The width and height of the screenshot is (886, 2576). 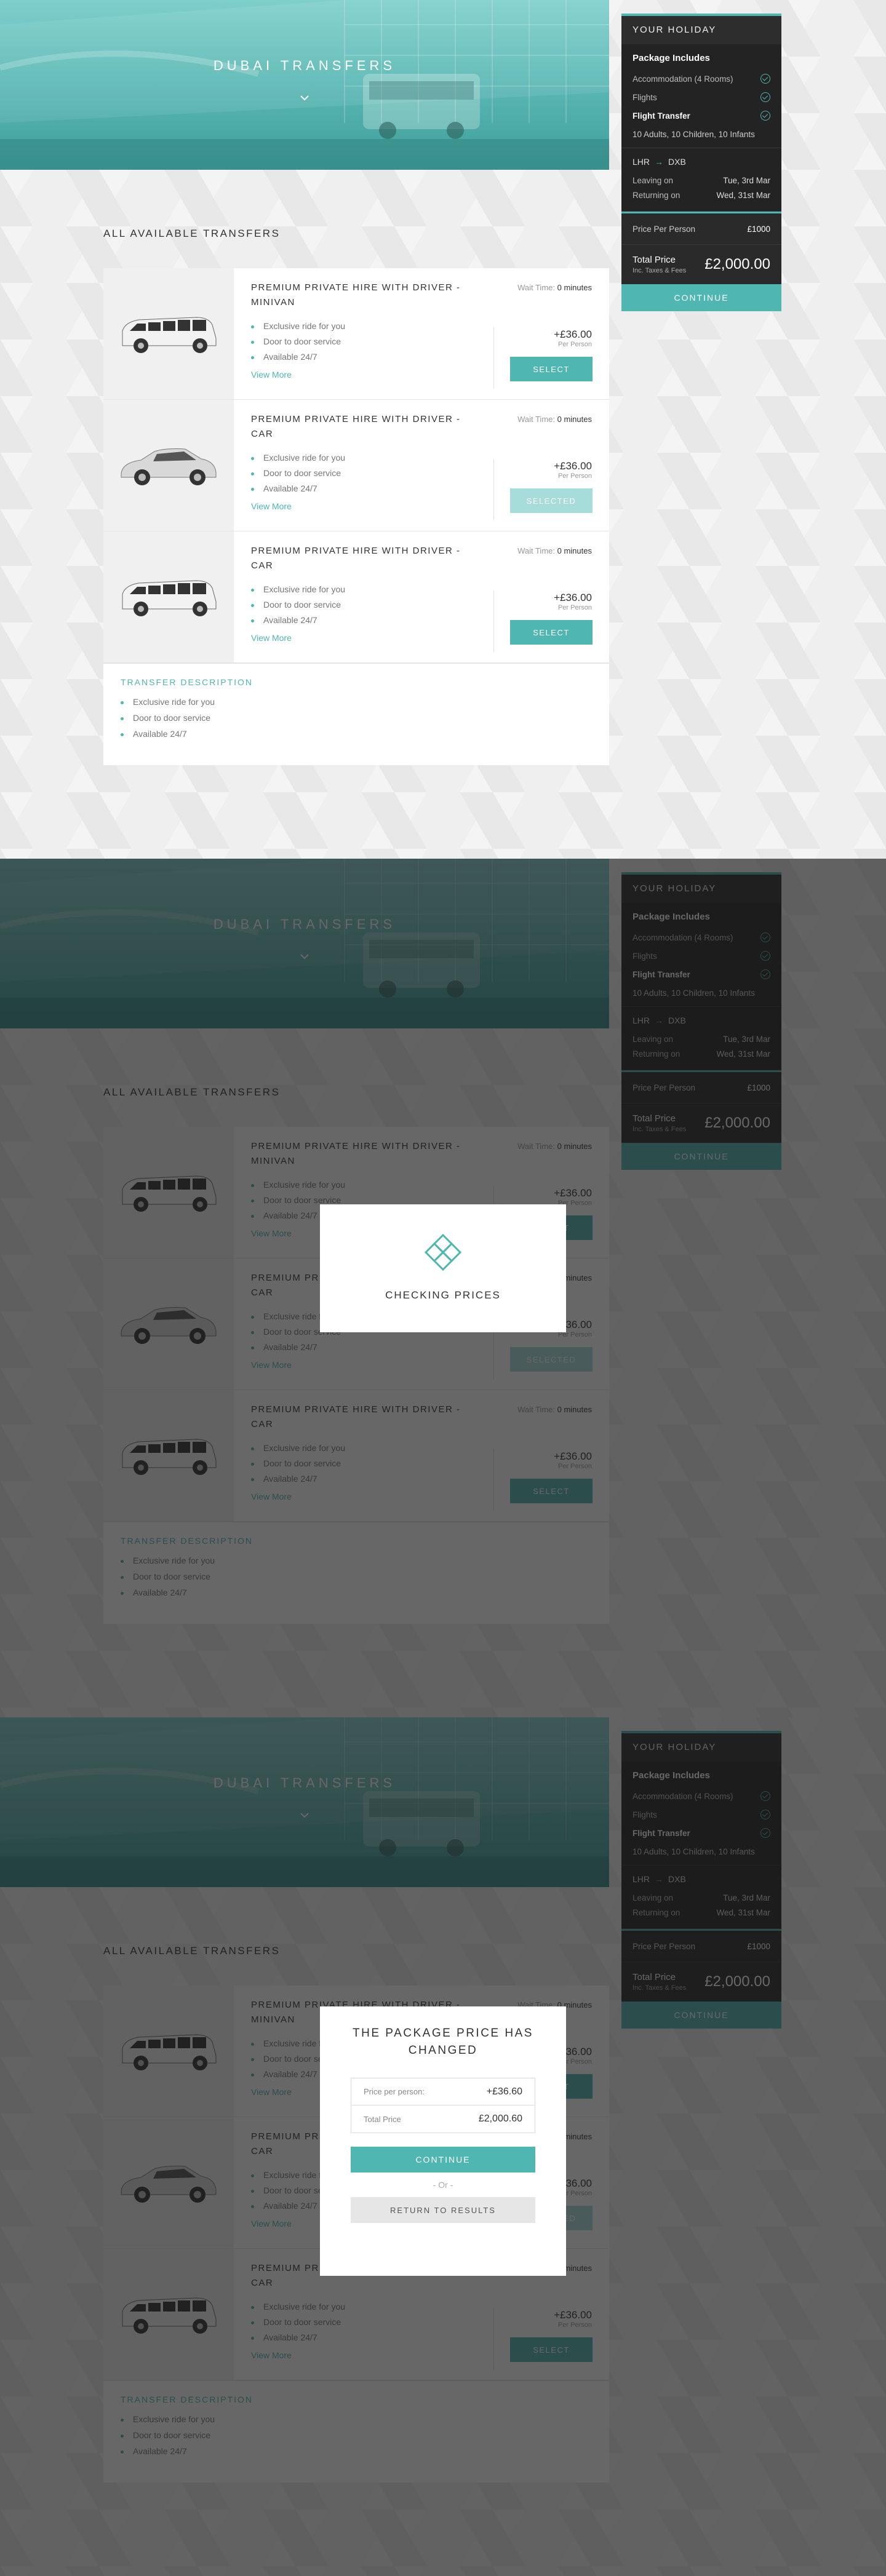 What do you see at coordinates (645, 97) in the screenshot?
I see `include-label: Flights` at bounding box center [645, 97].